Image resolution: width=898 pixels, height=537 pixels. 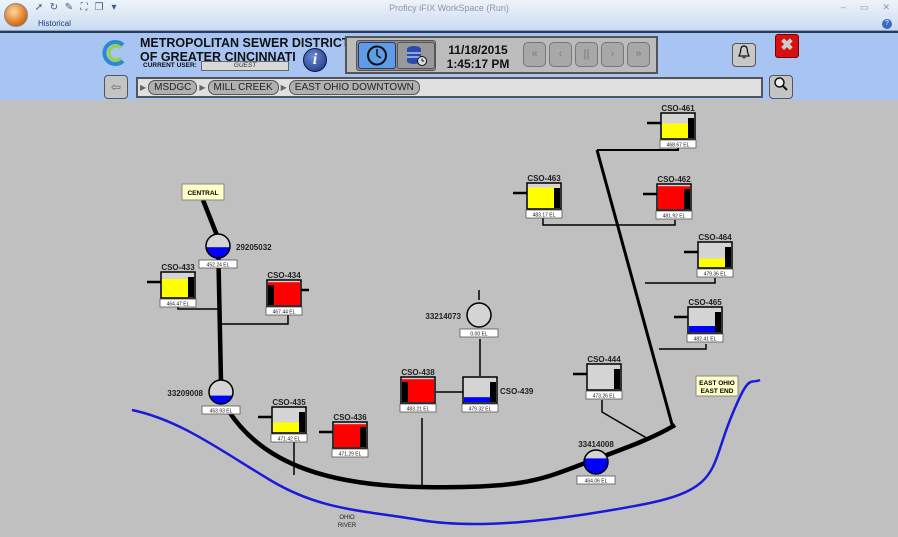 I want to click on database-clock-icon, so click(x=417, y=56).